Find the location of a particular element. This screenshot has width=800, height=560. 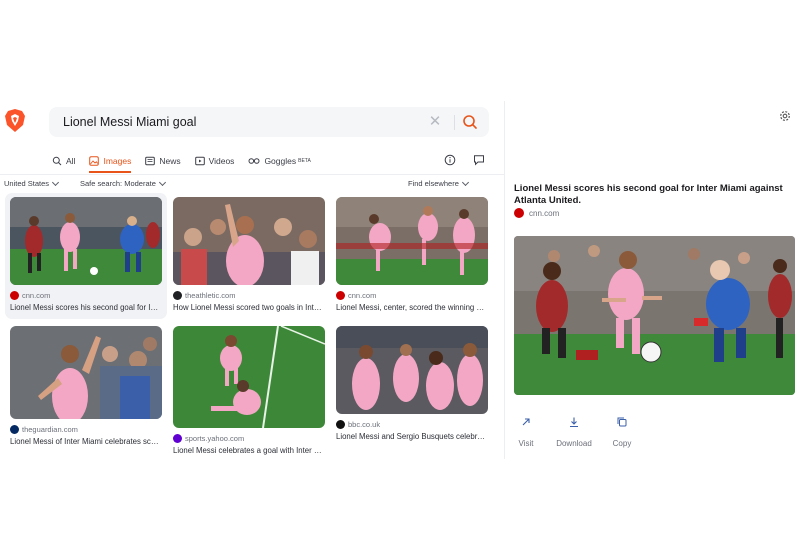

search-divider is located at coordinates (454, 122).